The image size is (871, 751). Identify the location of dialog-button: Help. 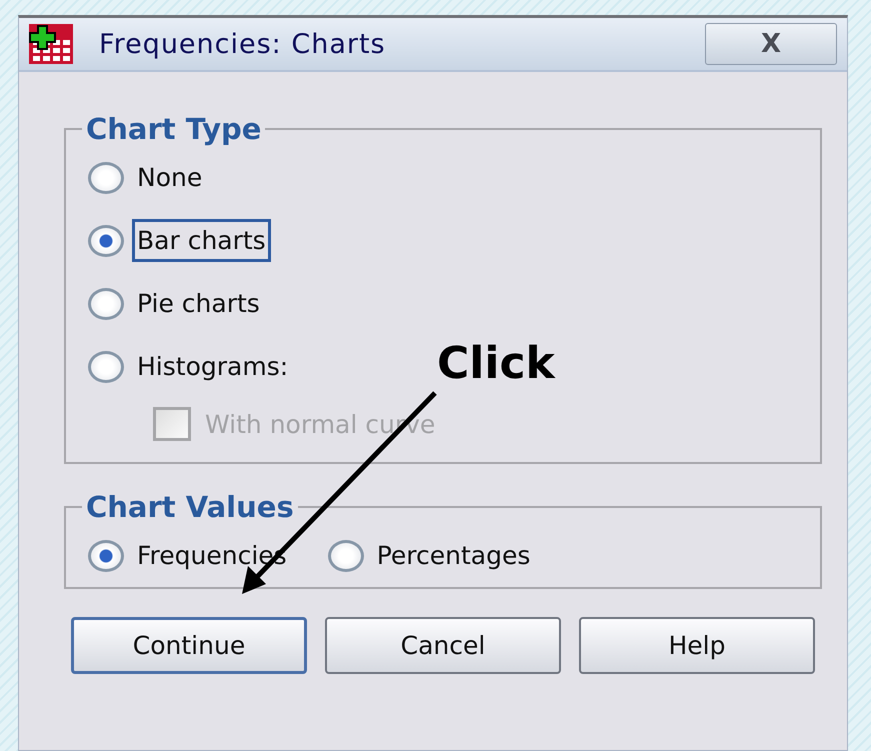
(697, 645).